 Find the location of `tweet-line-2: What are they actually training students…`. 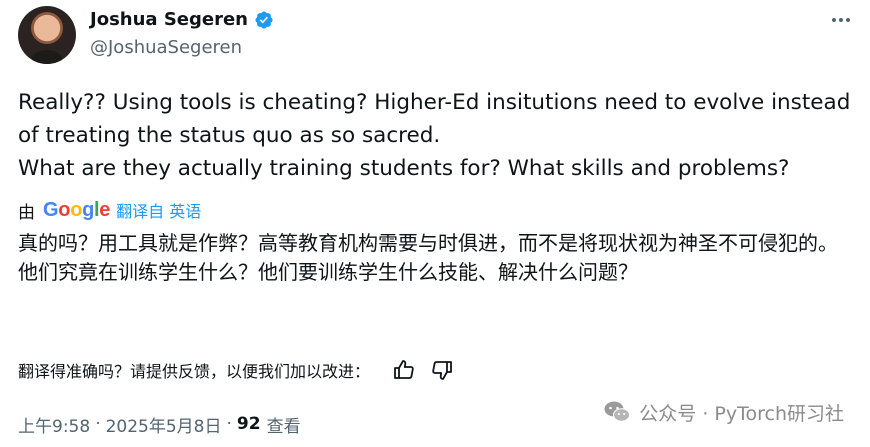

tweet-line-2: What are they actually training students… is located at coordinates (404, 168).